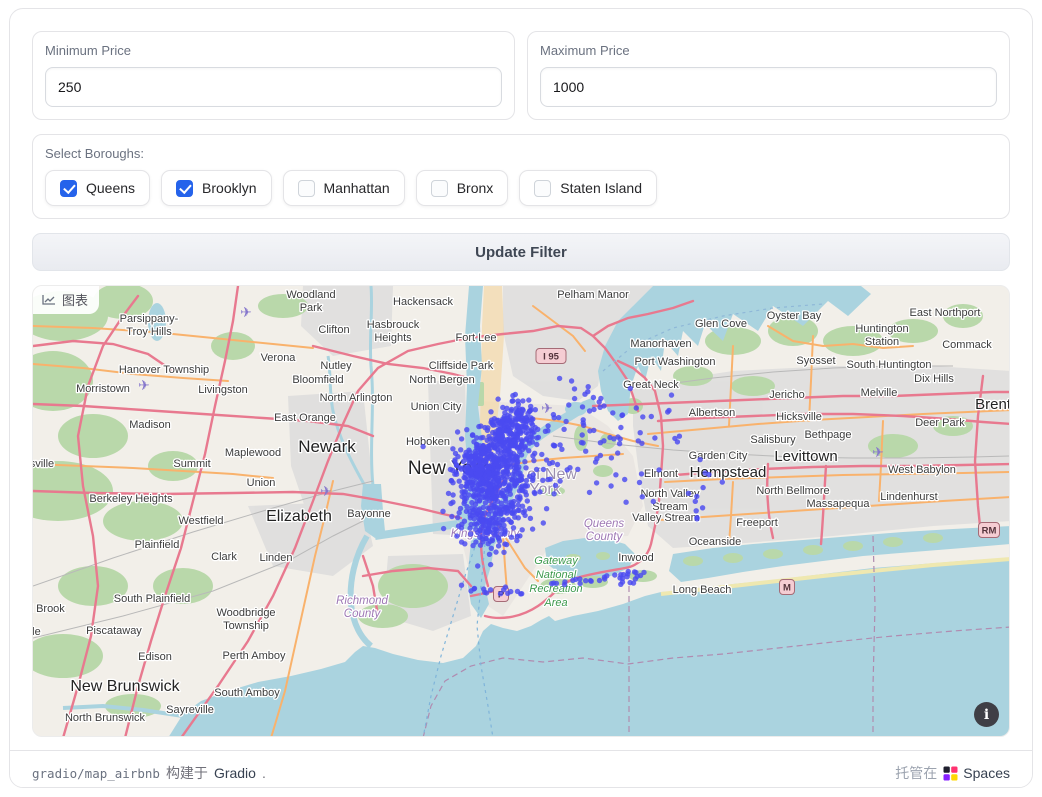 This screenshot has width=1042, height=797. I want to click on map-place-label: South Huntington, so click(888, 365).